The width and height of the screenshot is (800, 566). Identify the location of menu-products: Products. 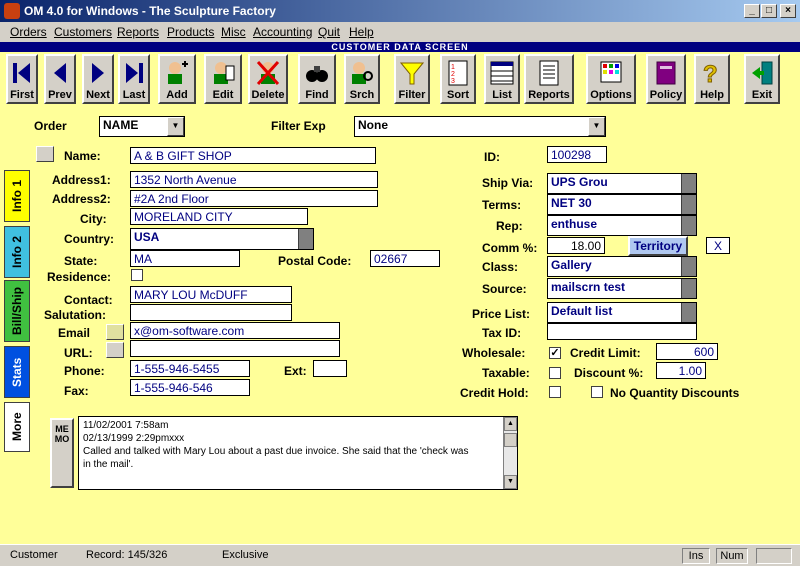
(190, 32).